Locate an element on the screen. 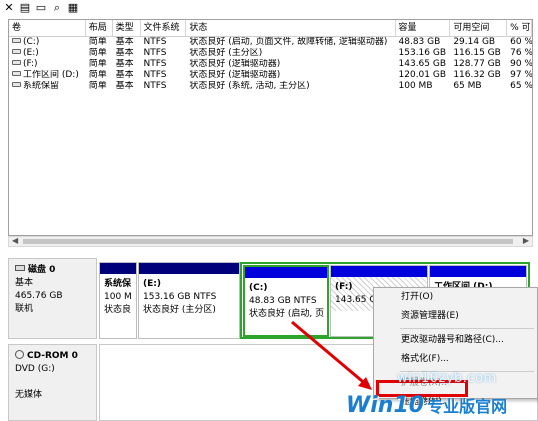 The width and height of the screenshot is (538, 421). col-header-status: 状态 is located at coordinates (291, 28).